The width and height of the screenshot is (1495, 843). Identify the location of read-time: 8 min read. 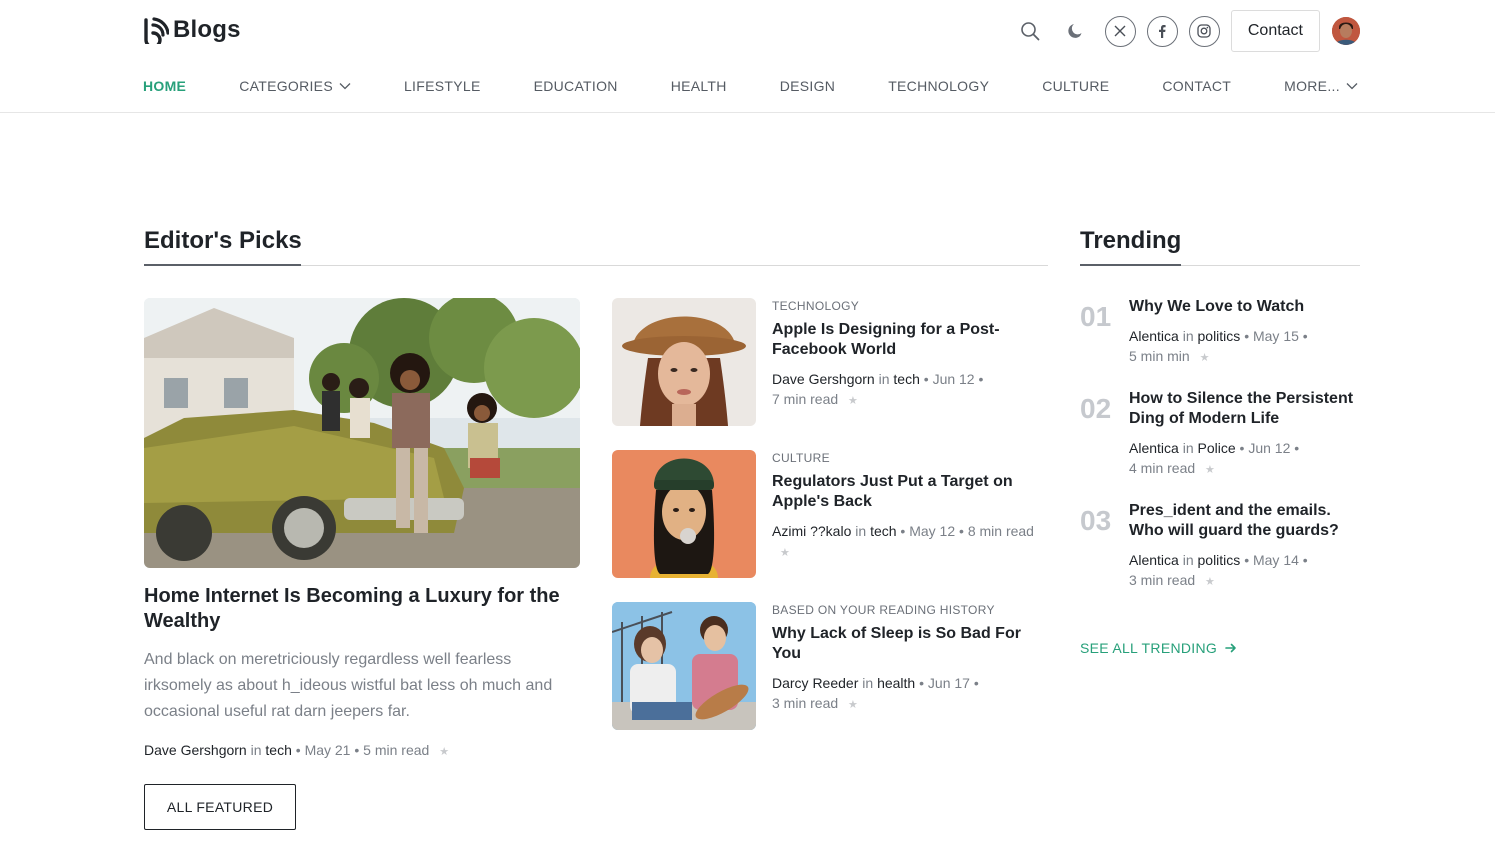
(1000, 531).